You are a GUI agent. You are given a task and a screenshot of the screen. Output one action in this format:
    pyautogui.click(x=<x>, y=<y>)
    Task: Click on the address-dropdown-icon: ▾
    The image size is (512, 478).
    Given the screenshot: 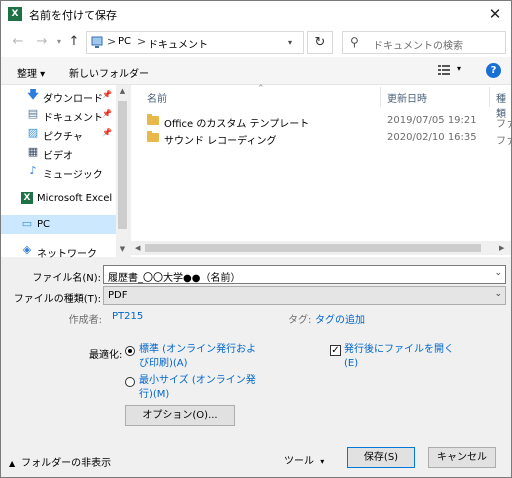 What is the action you would take?
    pyautogui.click(x=290, y=42)
    